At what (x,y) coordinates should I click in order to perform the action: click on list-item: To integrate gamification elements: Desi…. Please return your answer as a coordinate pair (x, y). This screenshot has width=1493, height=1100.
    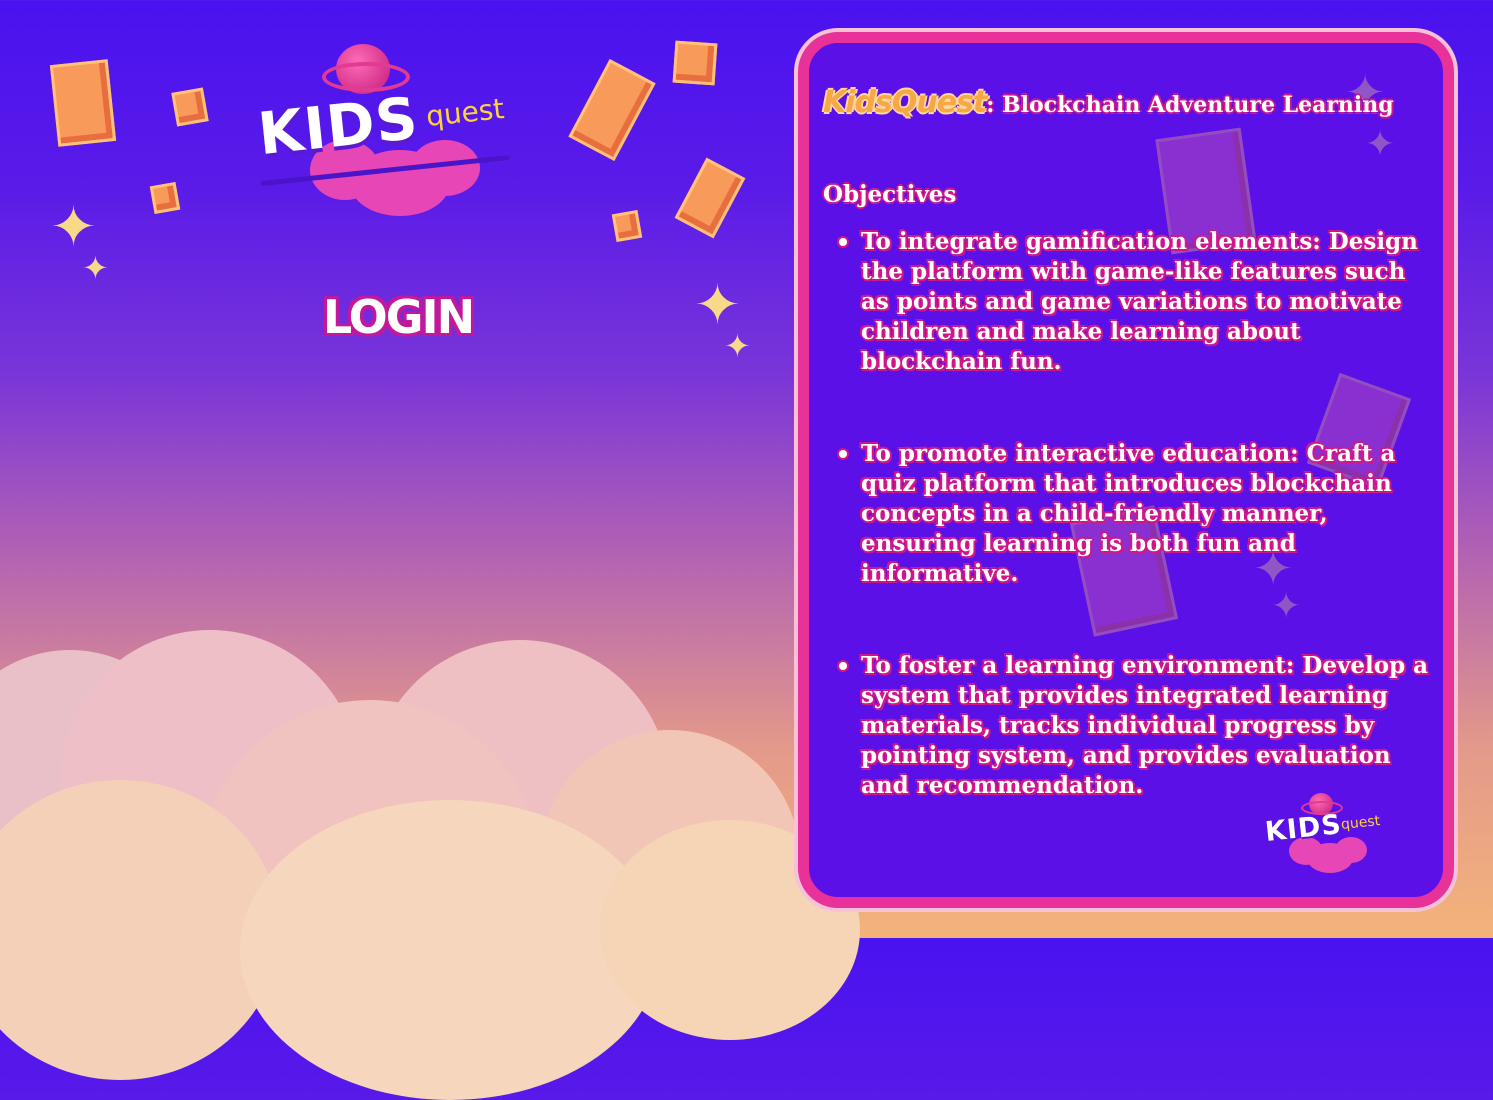
    Looking at the image, I should click on (1135, 302).